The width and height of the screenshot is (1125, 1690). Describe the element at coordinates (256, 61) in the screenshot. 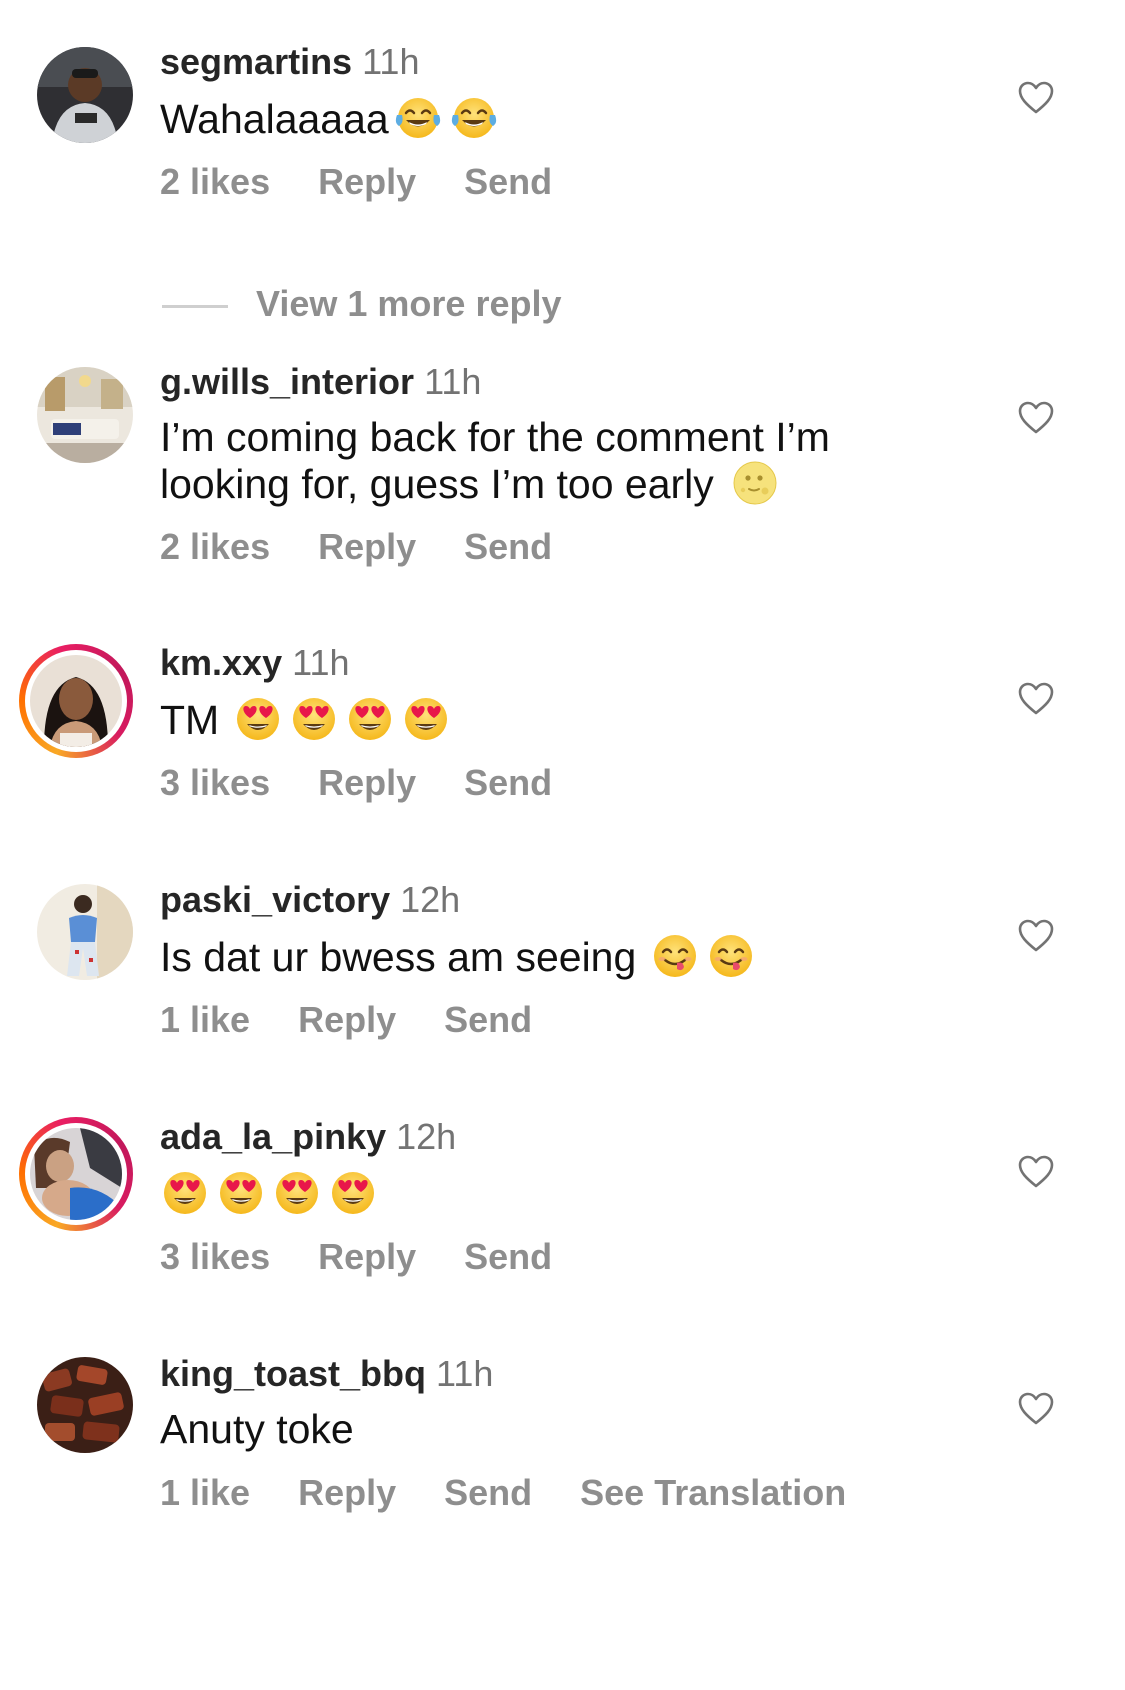

I see `username: segmartins` at that location.